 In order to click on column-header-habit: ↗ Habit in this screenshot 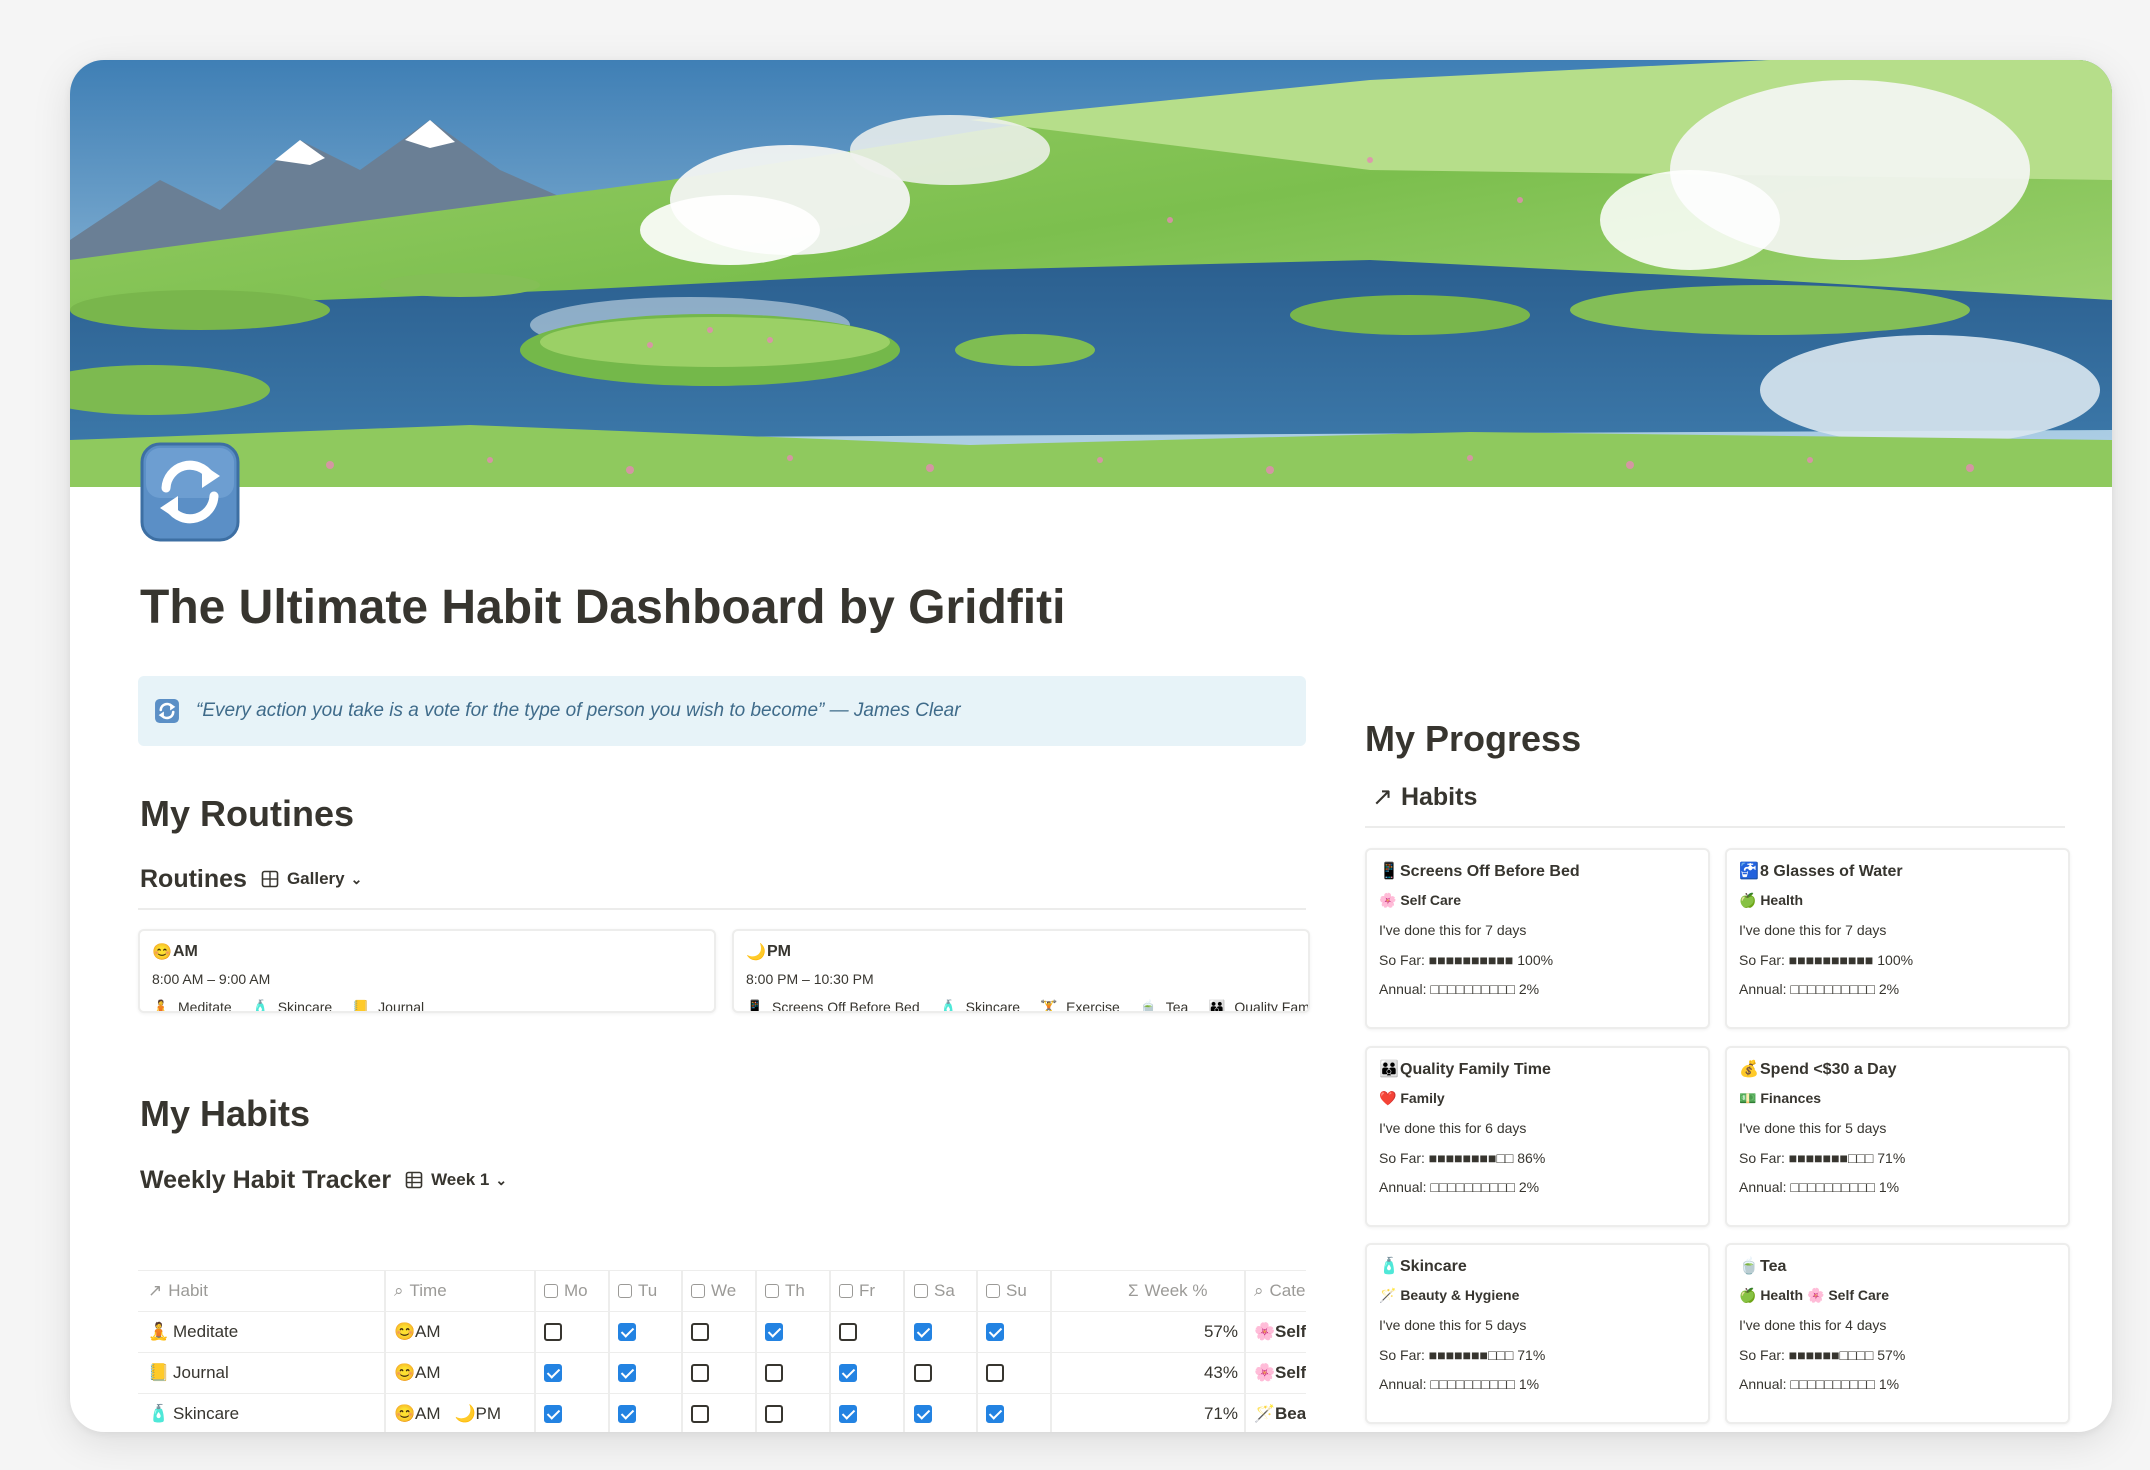, I will do `click(263, 1291)`.